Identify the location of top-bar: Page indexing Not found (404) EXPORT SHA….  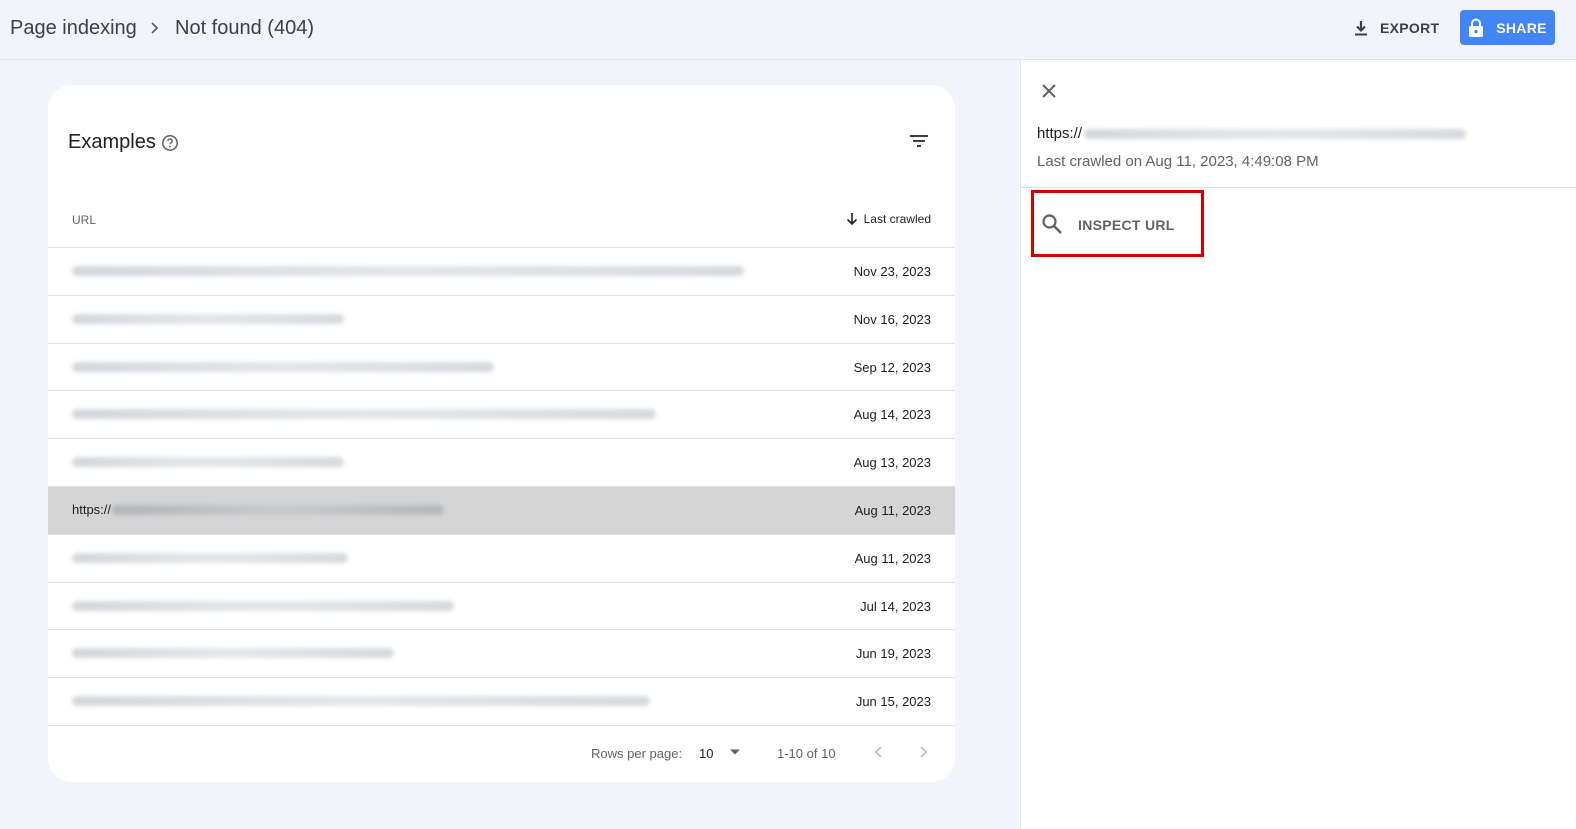
(788, 30).